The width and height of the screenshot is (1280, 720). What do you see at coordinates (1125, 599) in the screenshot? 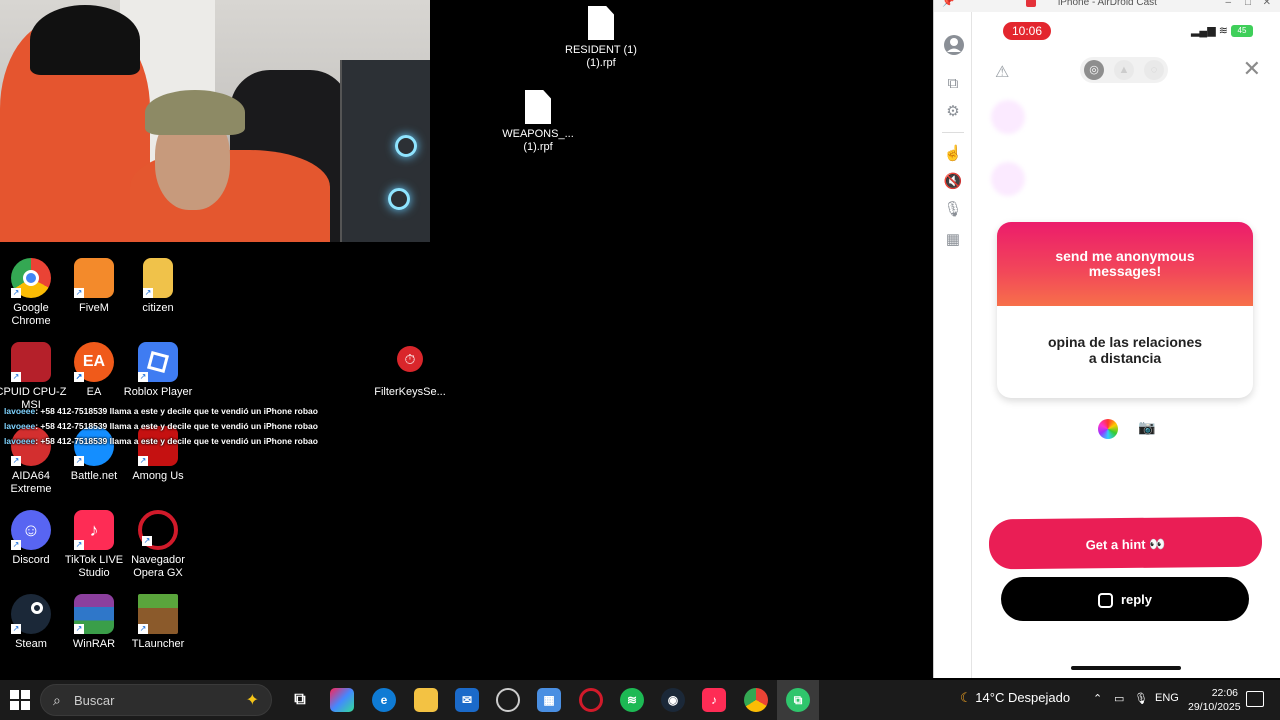
I see `reply-button: reply` at bounding box center [1125, 599].